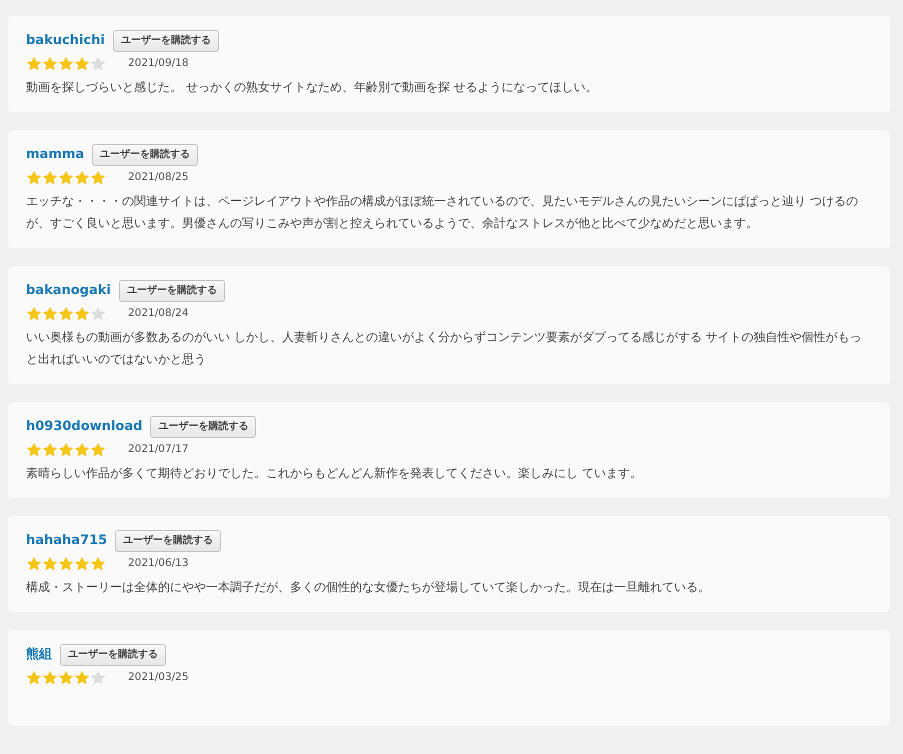 This screenshot has height=754, width=903. What do you see at coordinates (158, 450) in the screenshot?
I see `review-date: 2021/07/17` at bounding box center [158, 450].